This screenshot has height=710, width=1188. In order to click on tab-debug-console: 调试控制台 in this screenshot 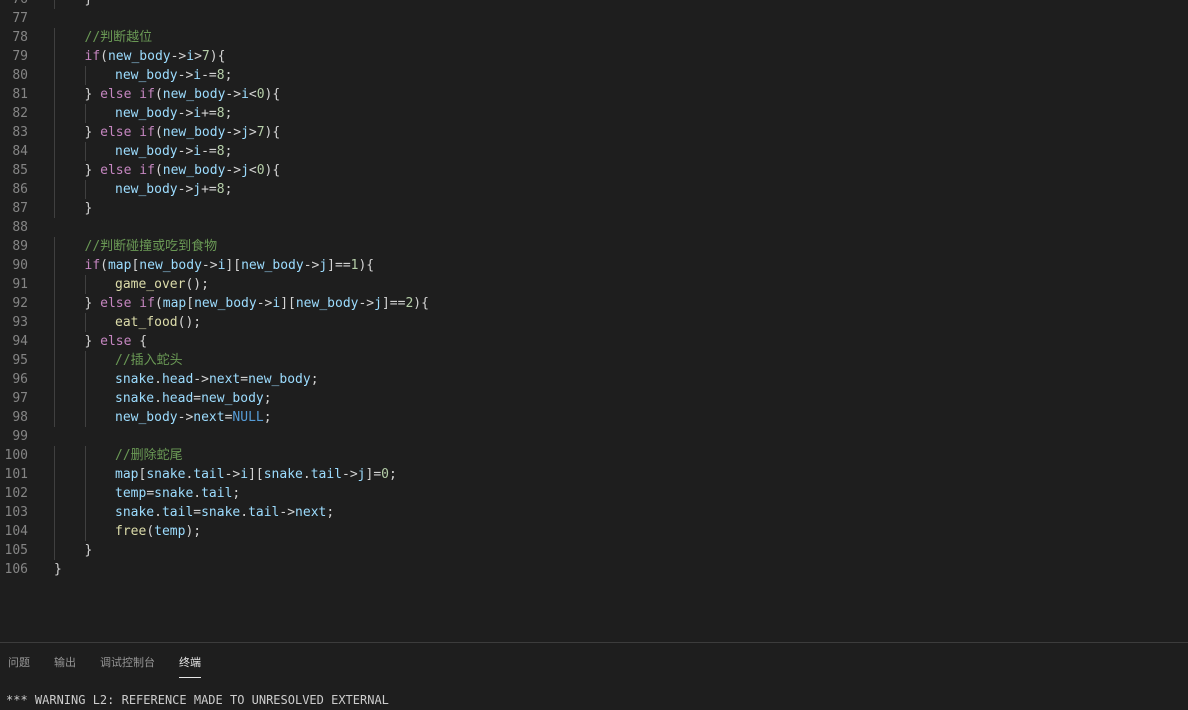, I will do `click(127, 661)`.